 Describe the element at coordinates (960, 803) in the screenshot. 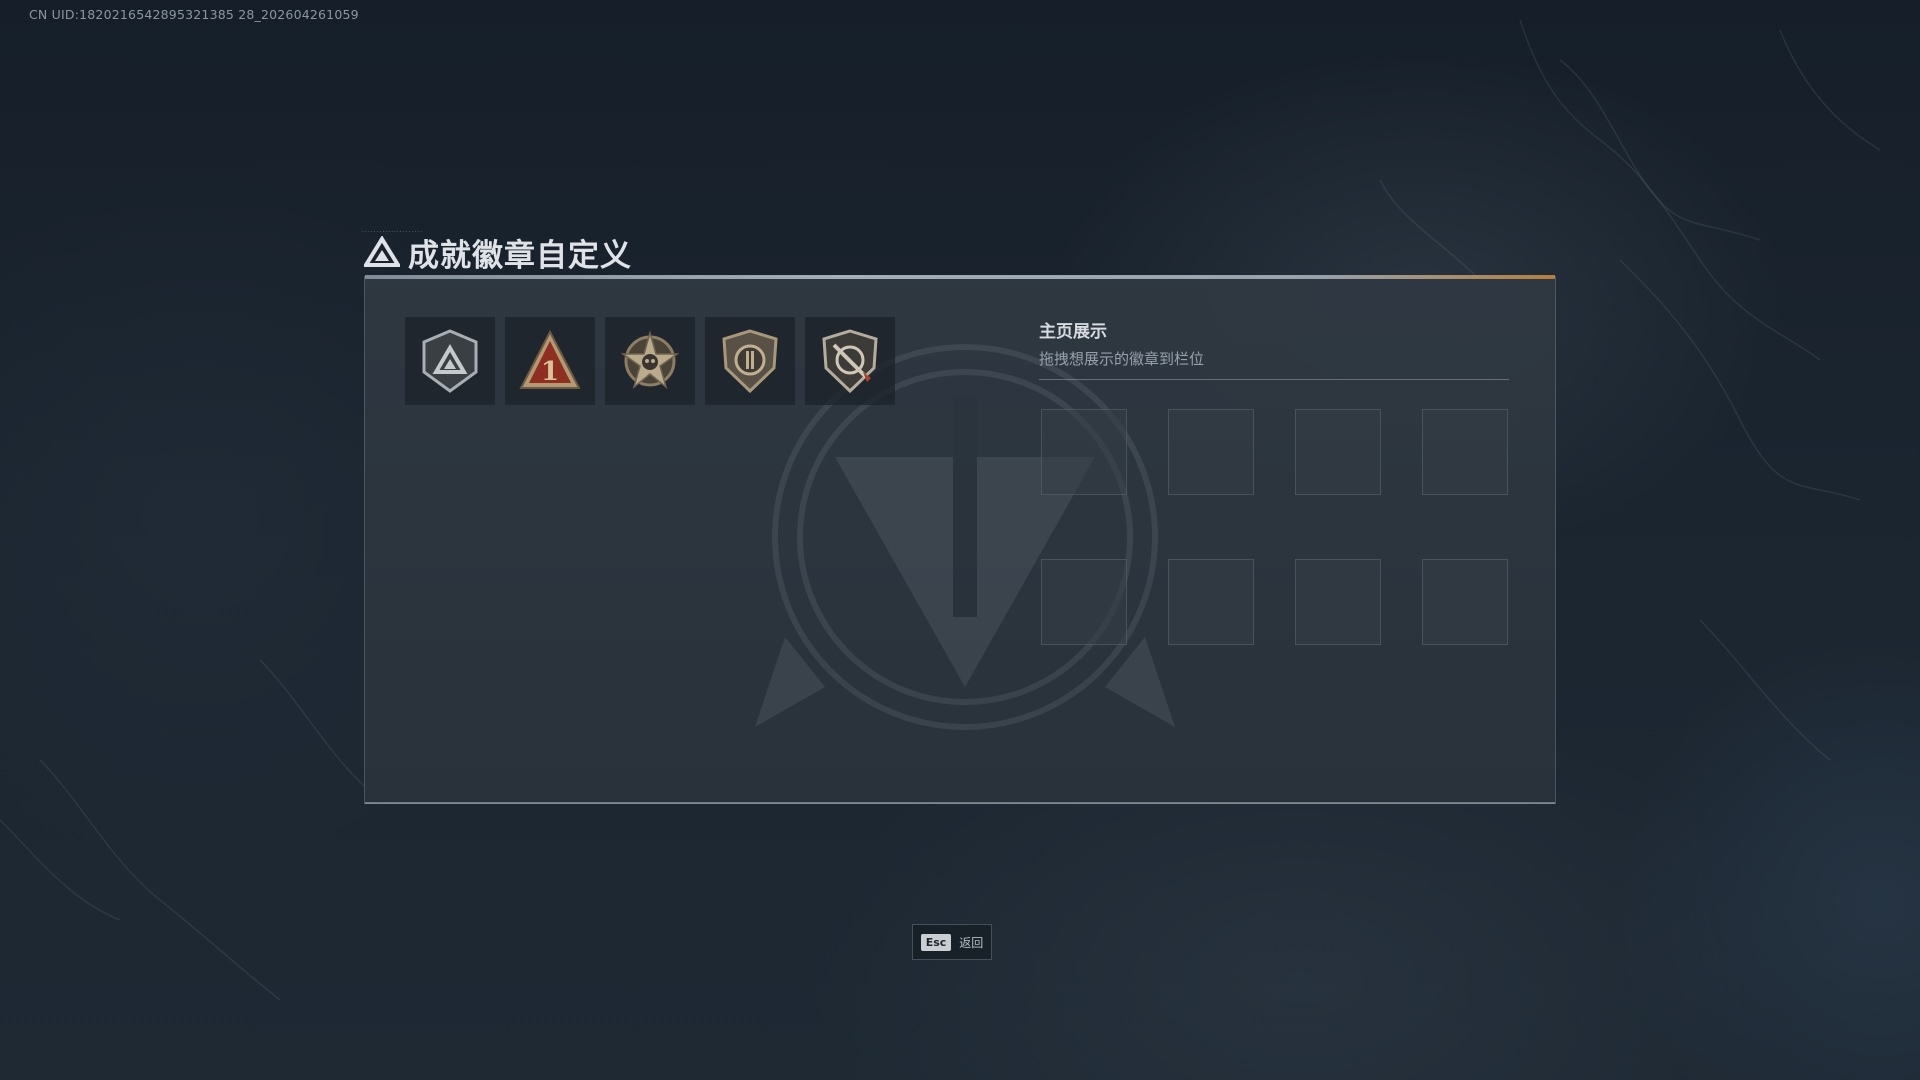

I see `panel-bottom-line` at that location.